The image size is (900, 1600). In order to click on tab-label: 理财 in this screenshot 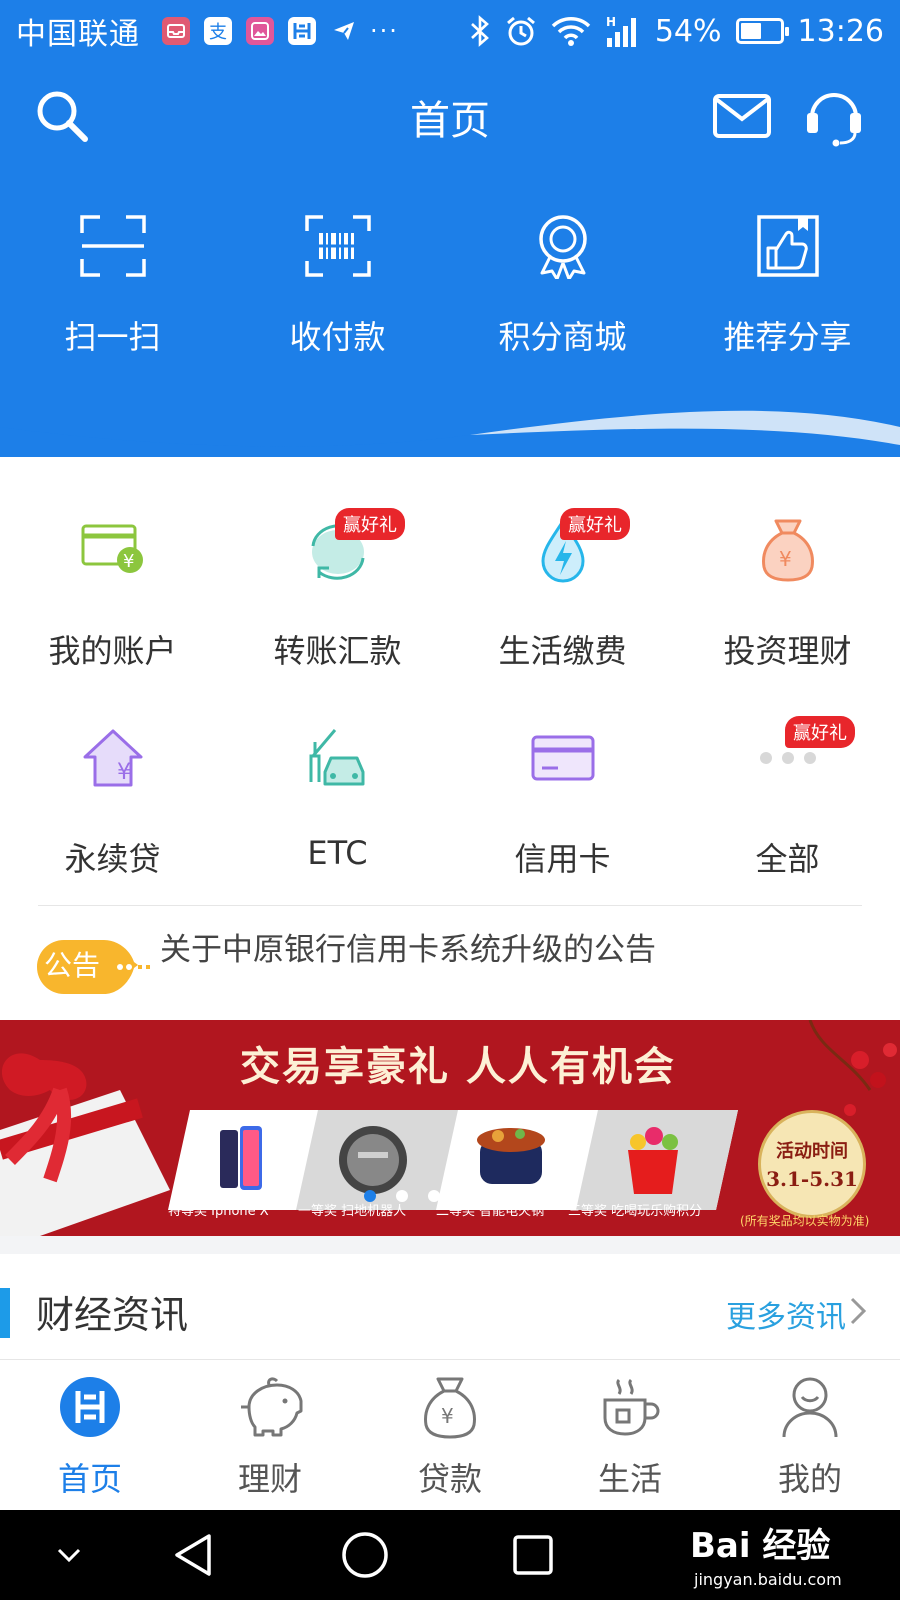, I will do `click(269, 1479)`.